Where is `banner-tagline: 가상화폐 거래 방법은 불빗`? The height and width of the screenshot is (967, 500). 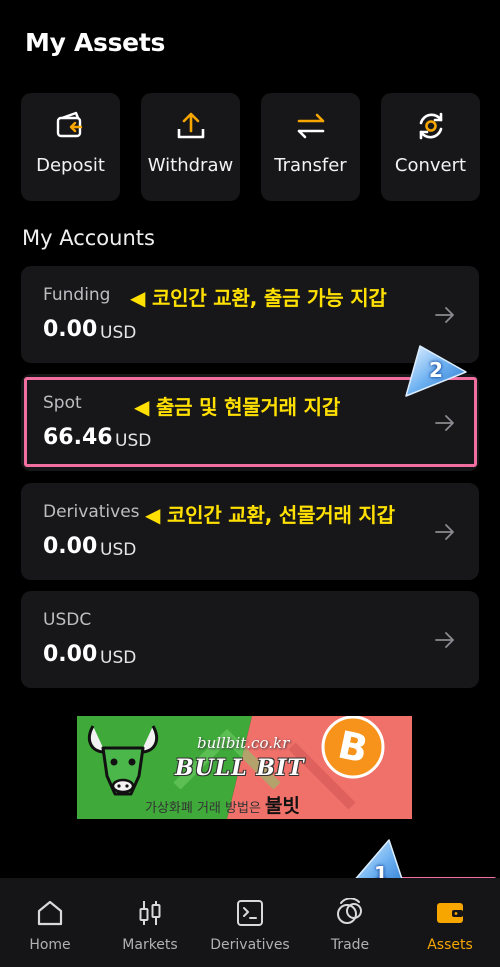
banner-tagline: 가상화폐 거래 방법은 불빗 is located at coordinates (222, 804).